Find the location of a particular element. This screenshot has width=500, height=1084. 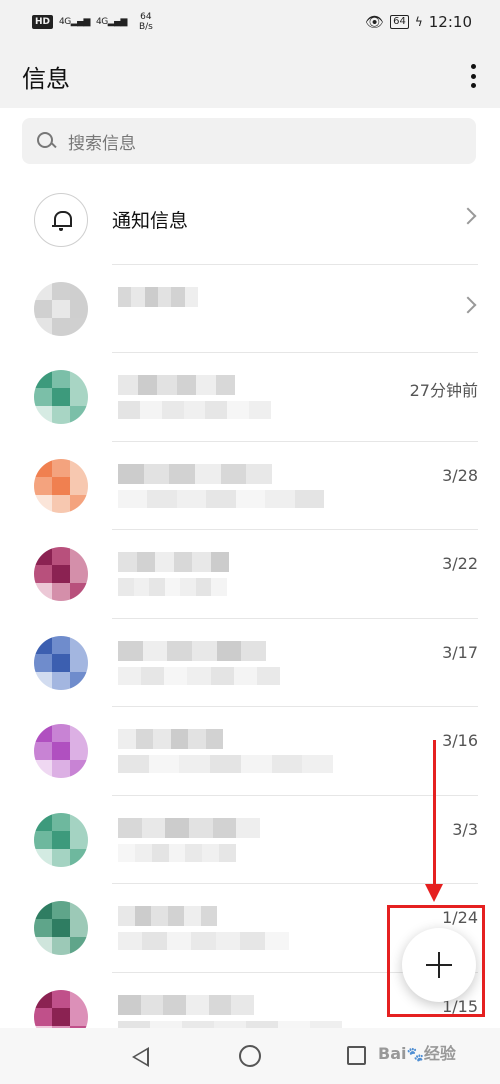

notification-row-title: 通知信息 is located at coordinates (150, 221).